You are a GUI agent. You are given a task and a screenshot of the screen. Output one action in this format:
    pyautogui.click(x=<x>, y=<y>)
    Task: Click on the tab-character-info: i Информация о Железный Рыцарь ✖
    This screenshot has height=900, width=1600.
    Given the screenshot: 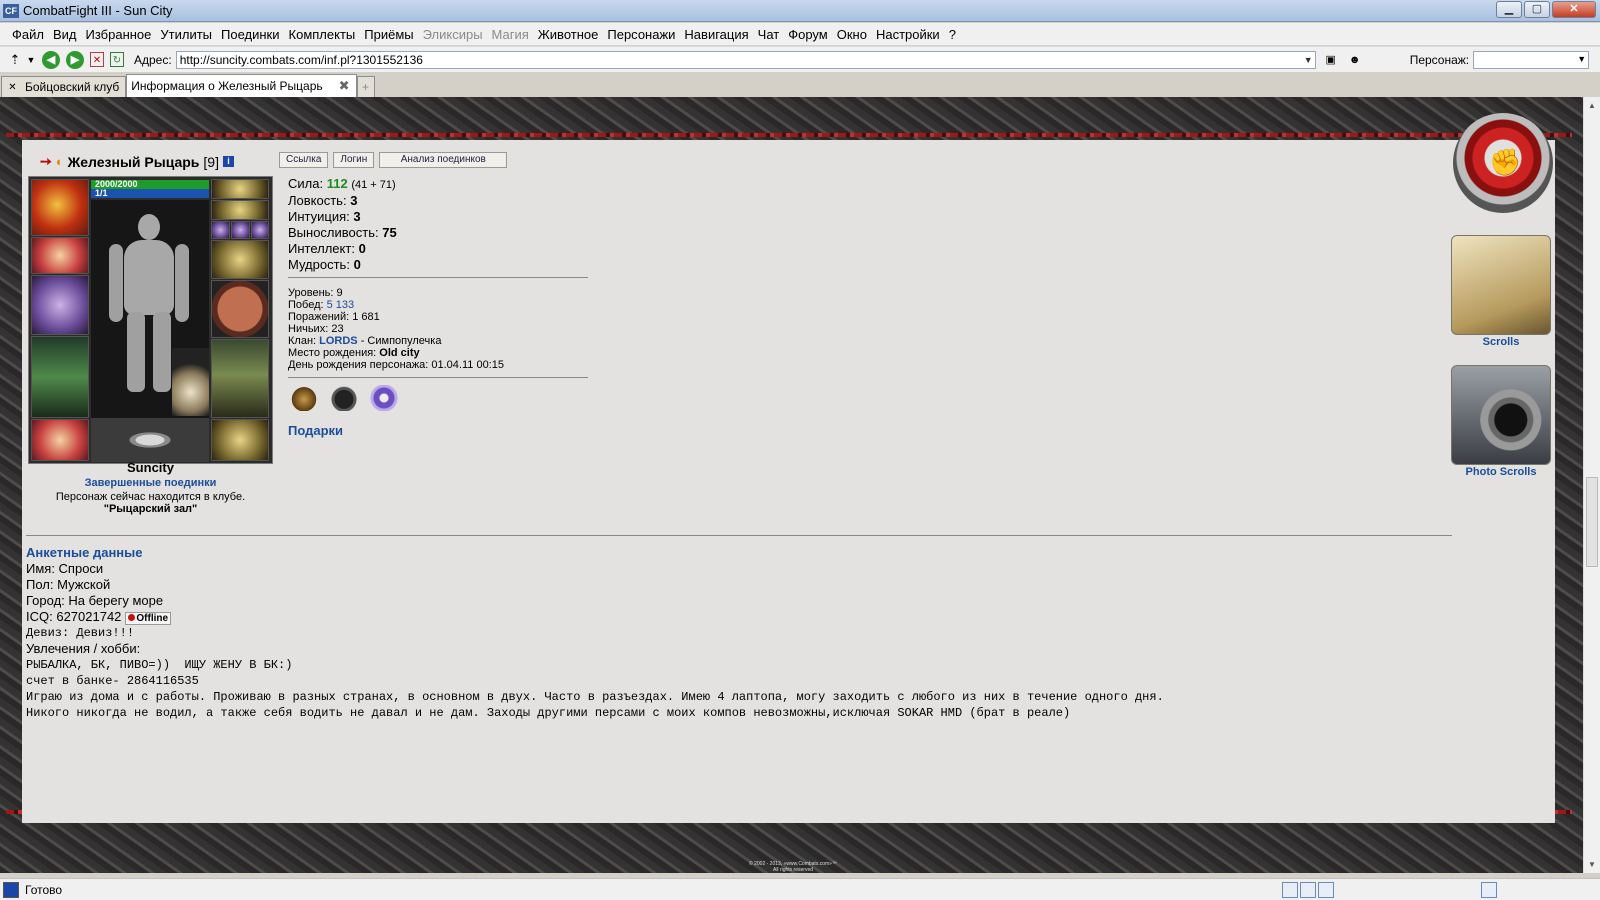 What is the action you would take?
    pyautogui.click(x=241, y=224)
    